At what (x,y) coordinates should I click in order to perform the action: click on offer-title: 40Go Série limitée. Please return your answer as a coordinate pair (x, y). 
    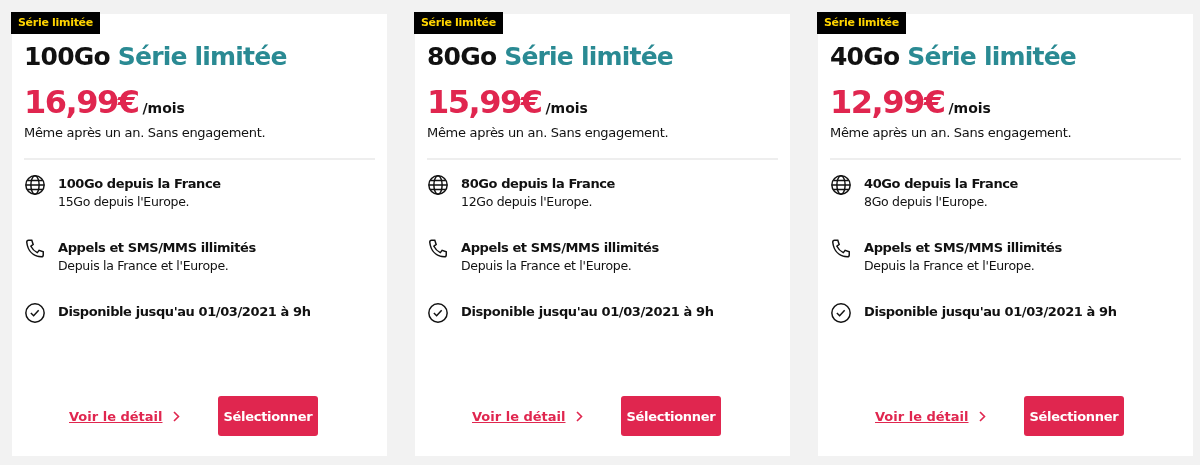
    Looking at the image, I should click on (953, 56).